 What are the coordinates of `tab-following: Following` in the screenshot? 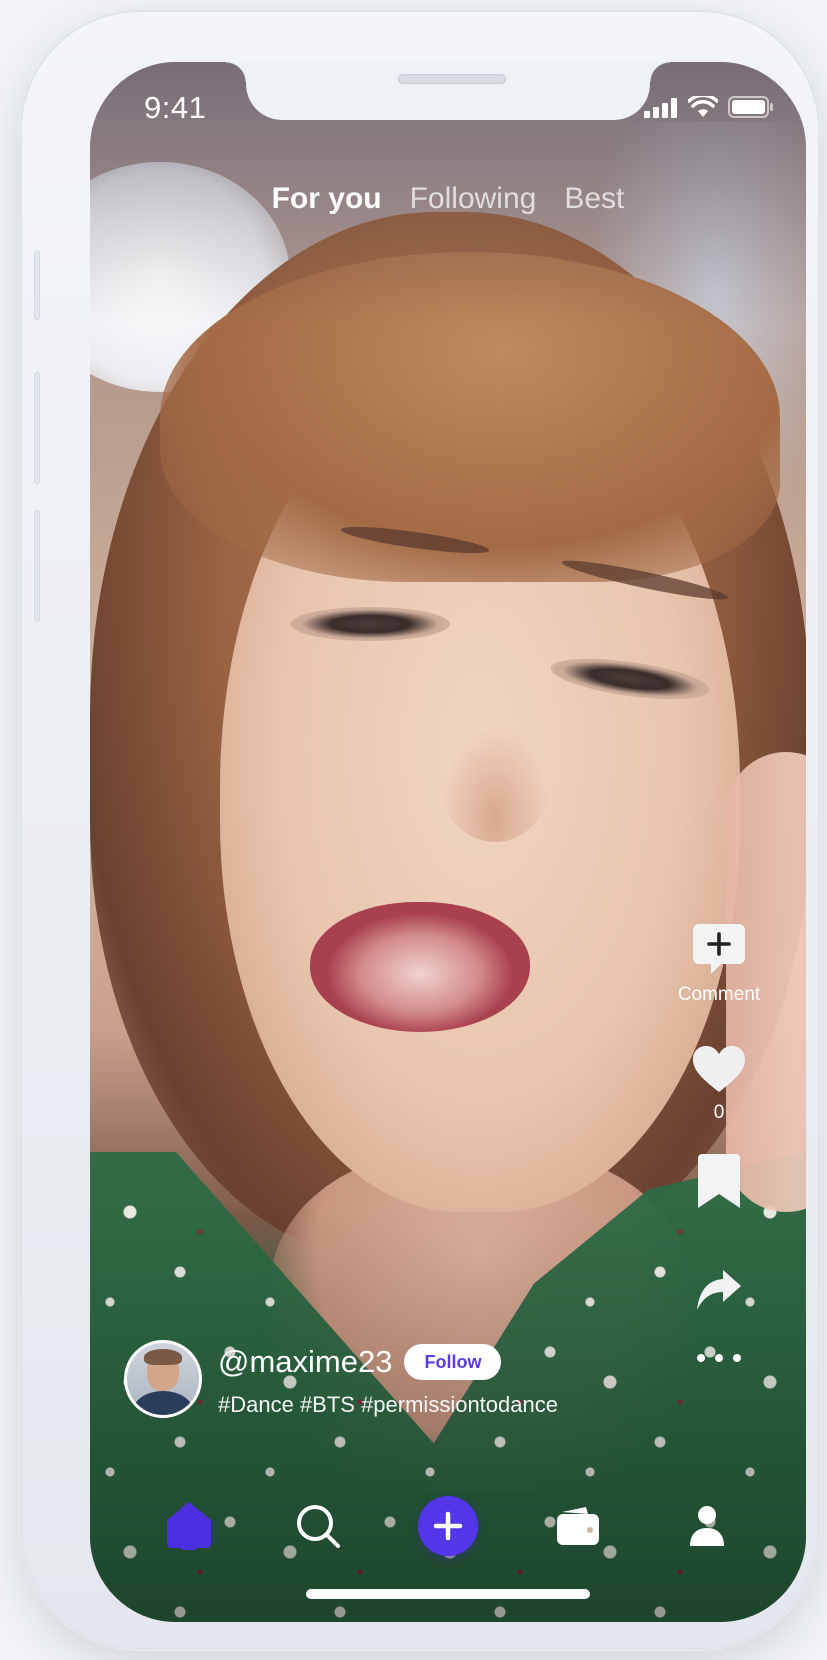 It's located at (473, 199).